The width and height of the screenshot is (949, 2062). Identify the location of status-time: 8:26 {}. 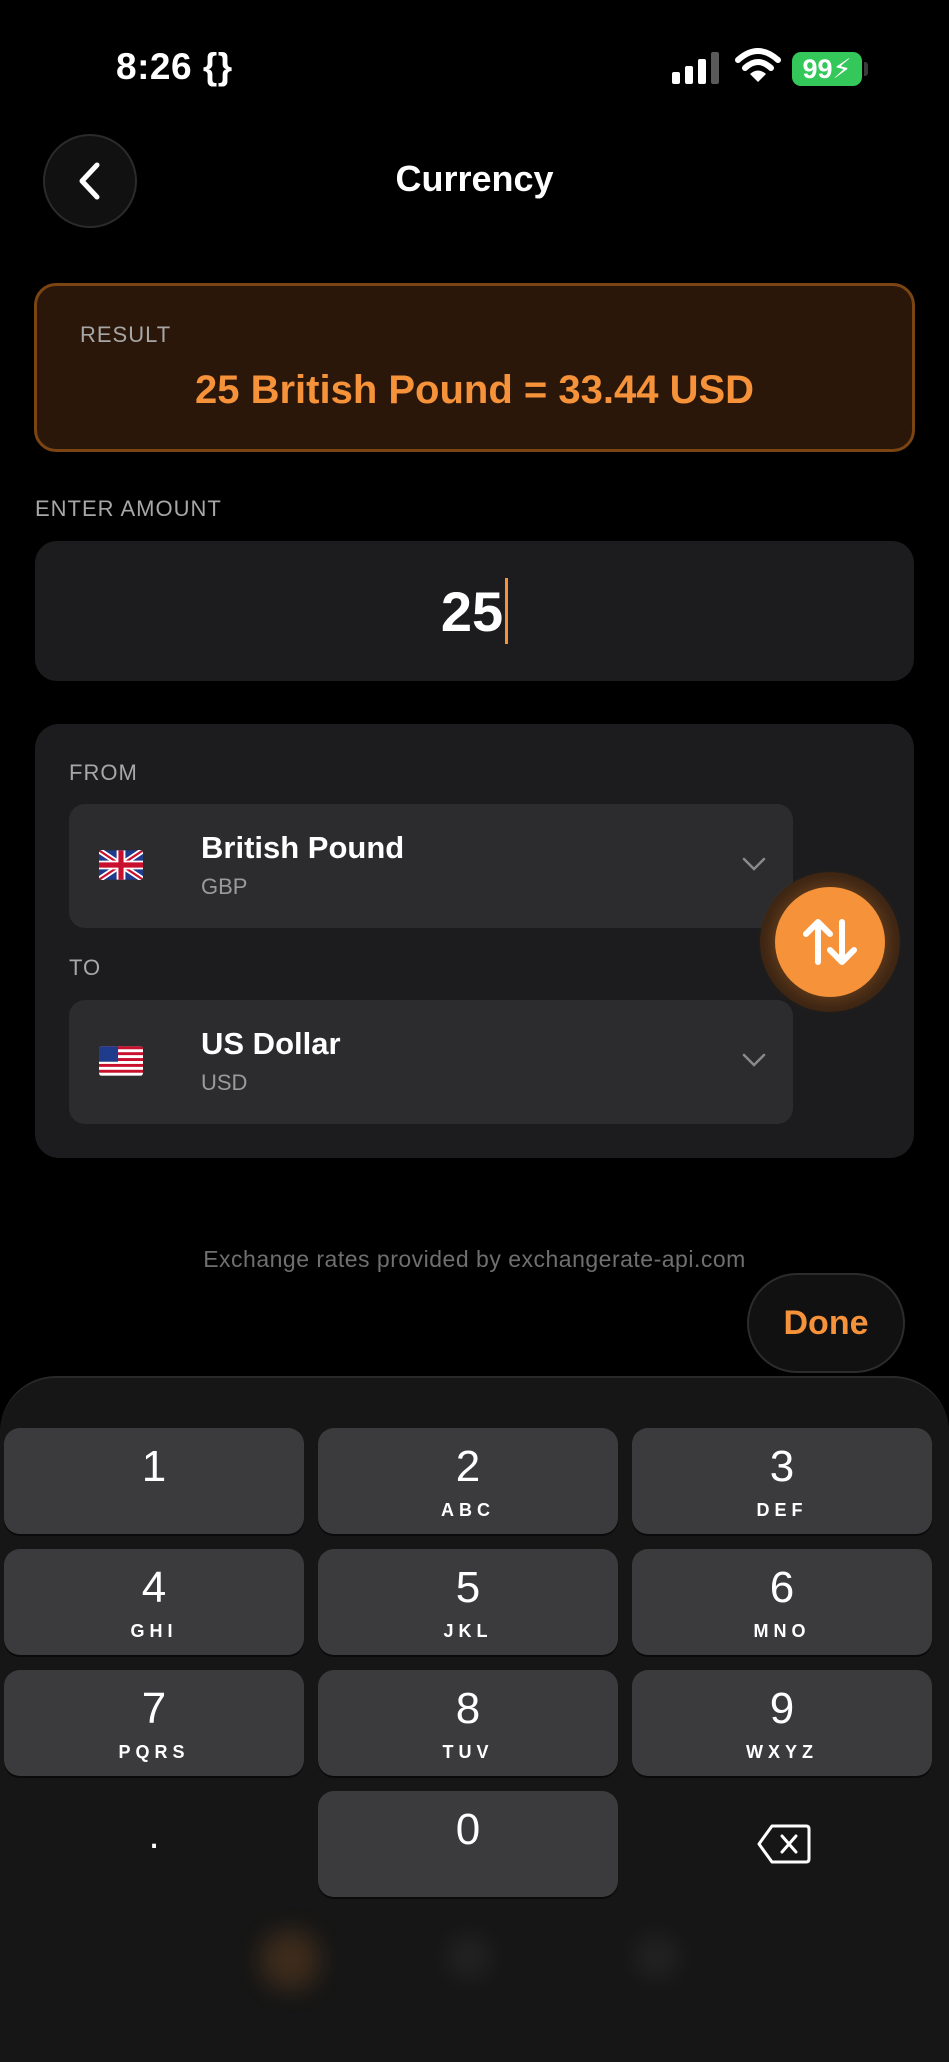
(174, 66).